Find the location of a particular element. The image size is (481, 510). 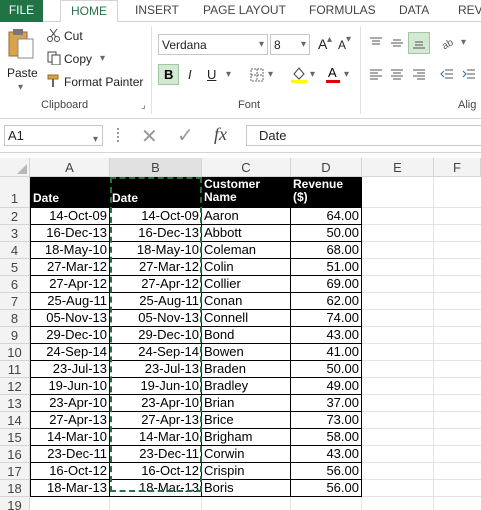

table-cell: 69.00 is located at coordinates (326, 284).